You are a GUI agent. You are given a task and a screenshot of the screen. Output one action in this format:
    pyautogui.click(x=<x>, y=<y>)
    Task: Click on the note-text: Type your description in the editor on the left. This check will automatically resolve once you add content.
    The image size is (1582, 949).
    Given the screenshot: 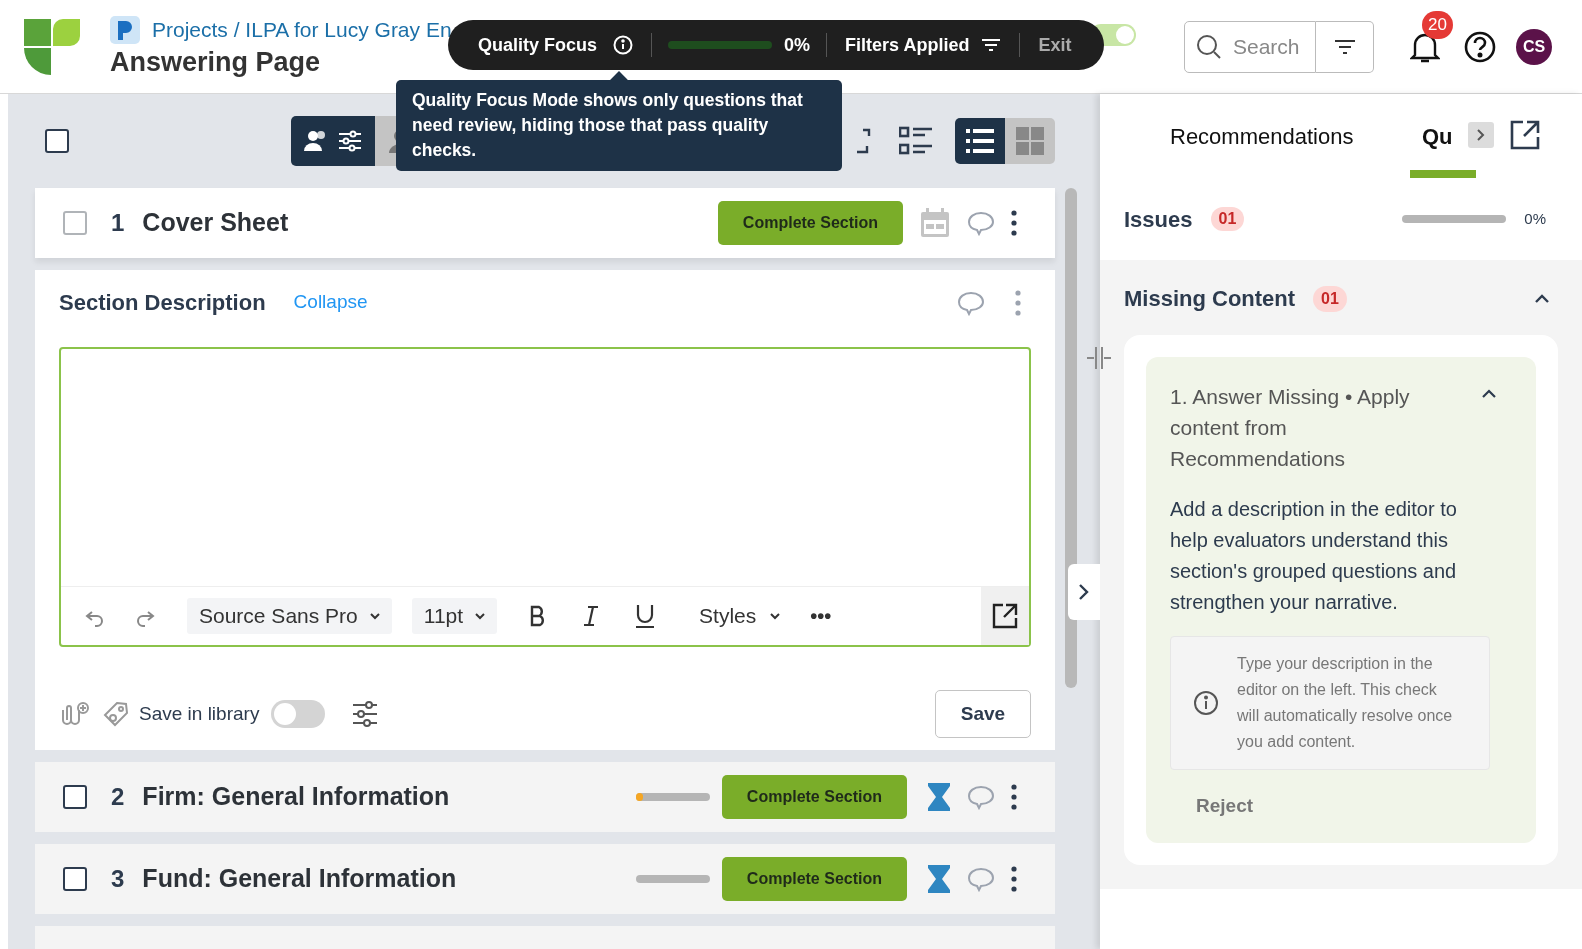 What is the action you would take?
    pyautogui.click(x=1345, y=703)
    